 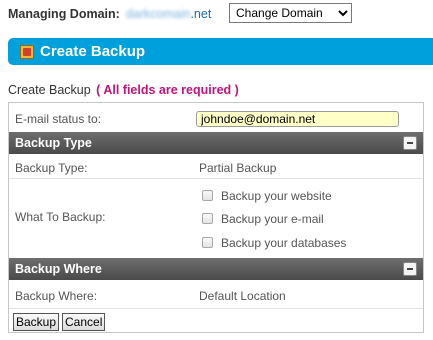 I want to click on backup-where-value: Default Location, so click(x=242, y=296).